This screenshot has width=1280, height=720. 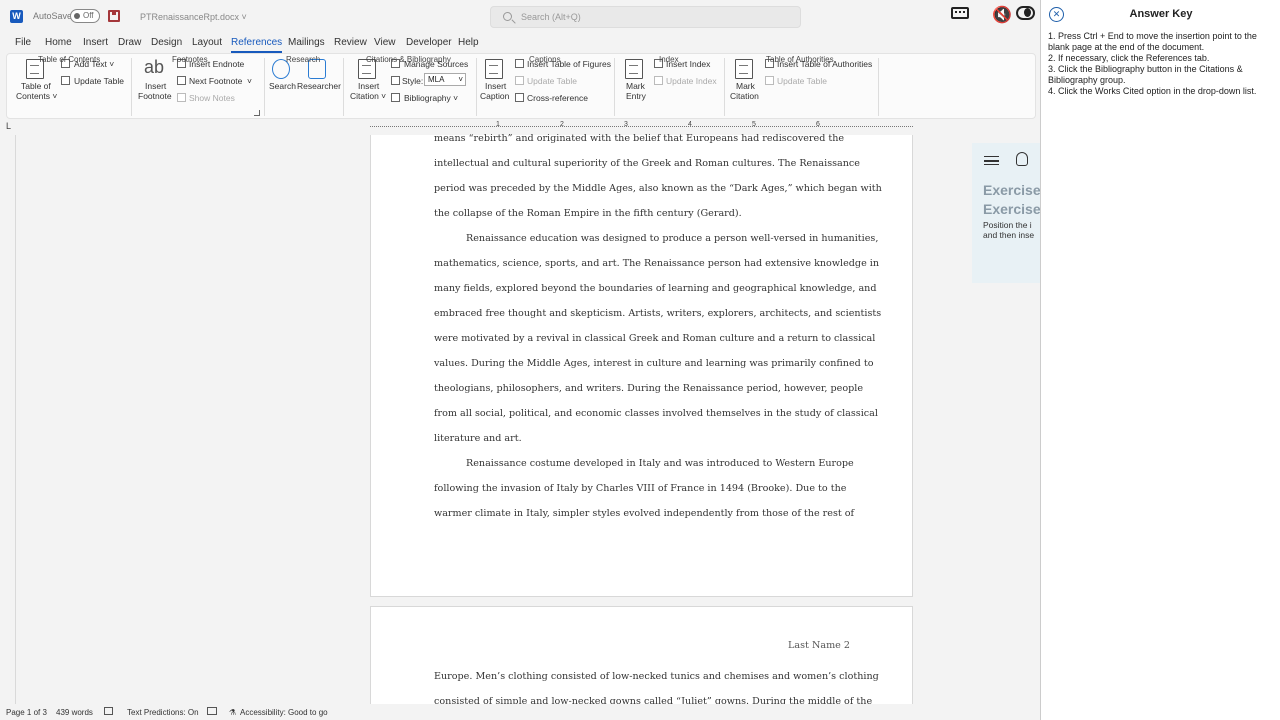 What do you see at coordinates (385, 42) in the screenshot?
I see `tab-view: View` at bounding box center [385, 42].